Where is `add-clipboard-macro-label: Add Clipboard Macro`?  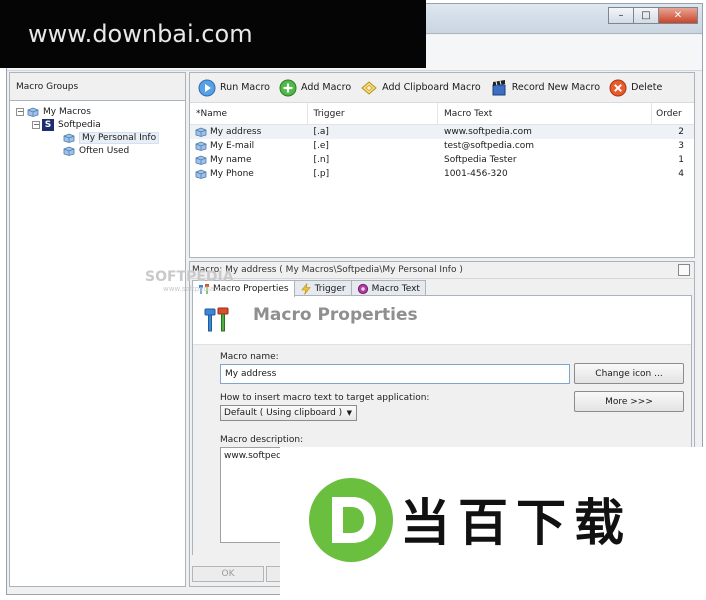 add-clipboard-macro-label: Add Clipboard Macro is located at coordinates (431, 87).